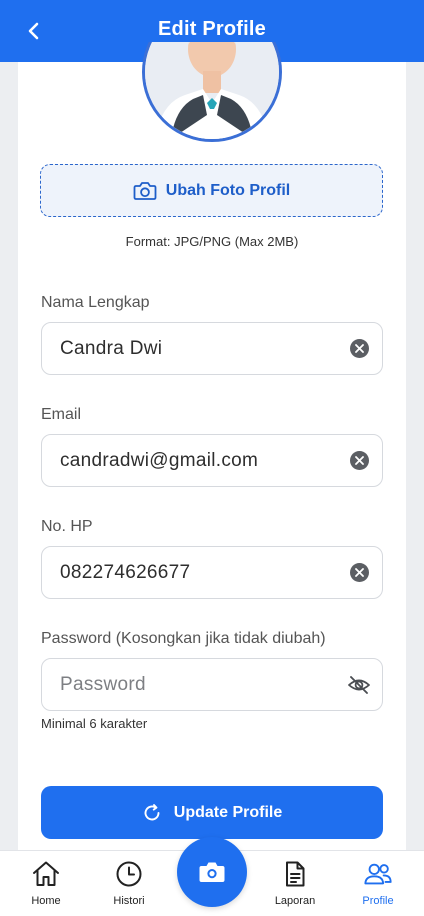 This screenshot has height=916, width=424. I want to click on update-profile-label: Update Profile, so click(228, 812).